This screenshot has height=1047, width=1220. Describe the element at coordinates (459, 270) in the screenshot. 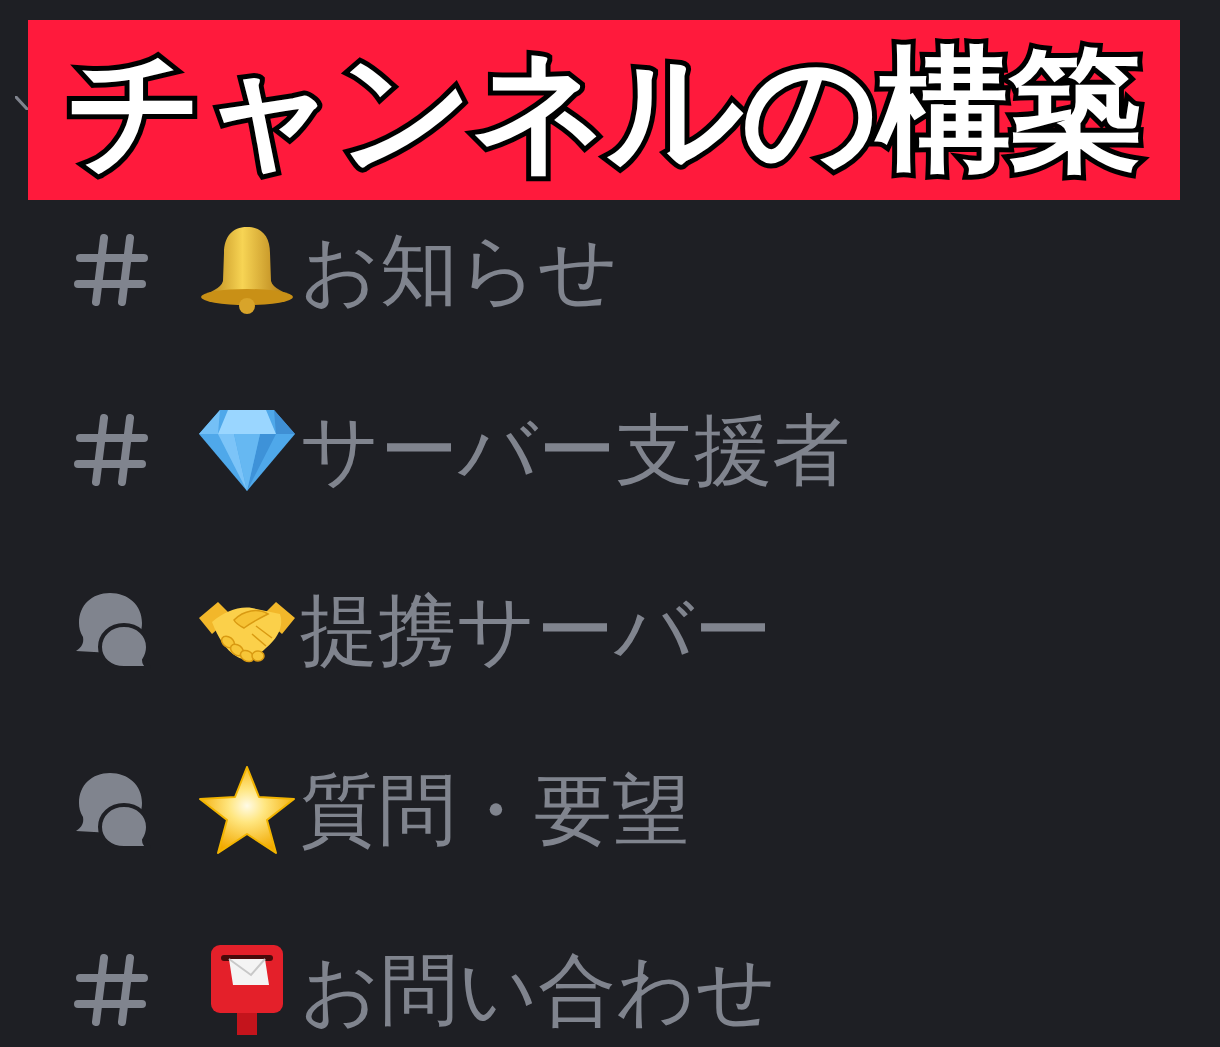

I see `channel-name: お知らせ` at that location.